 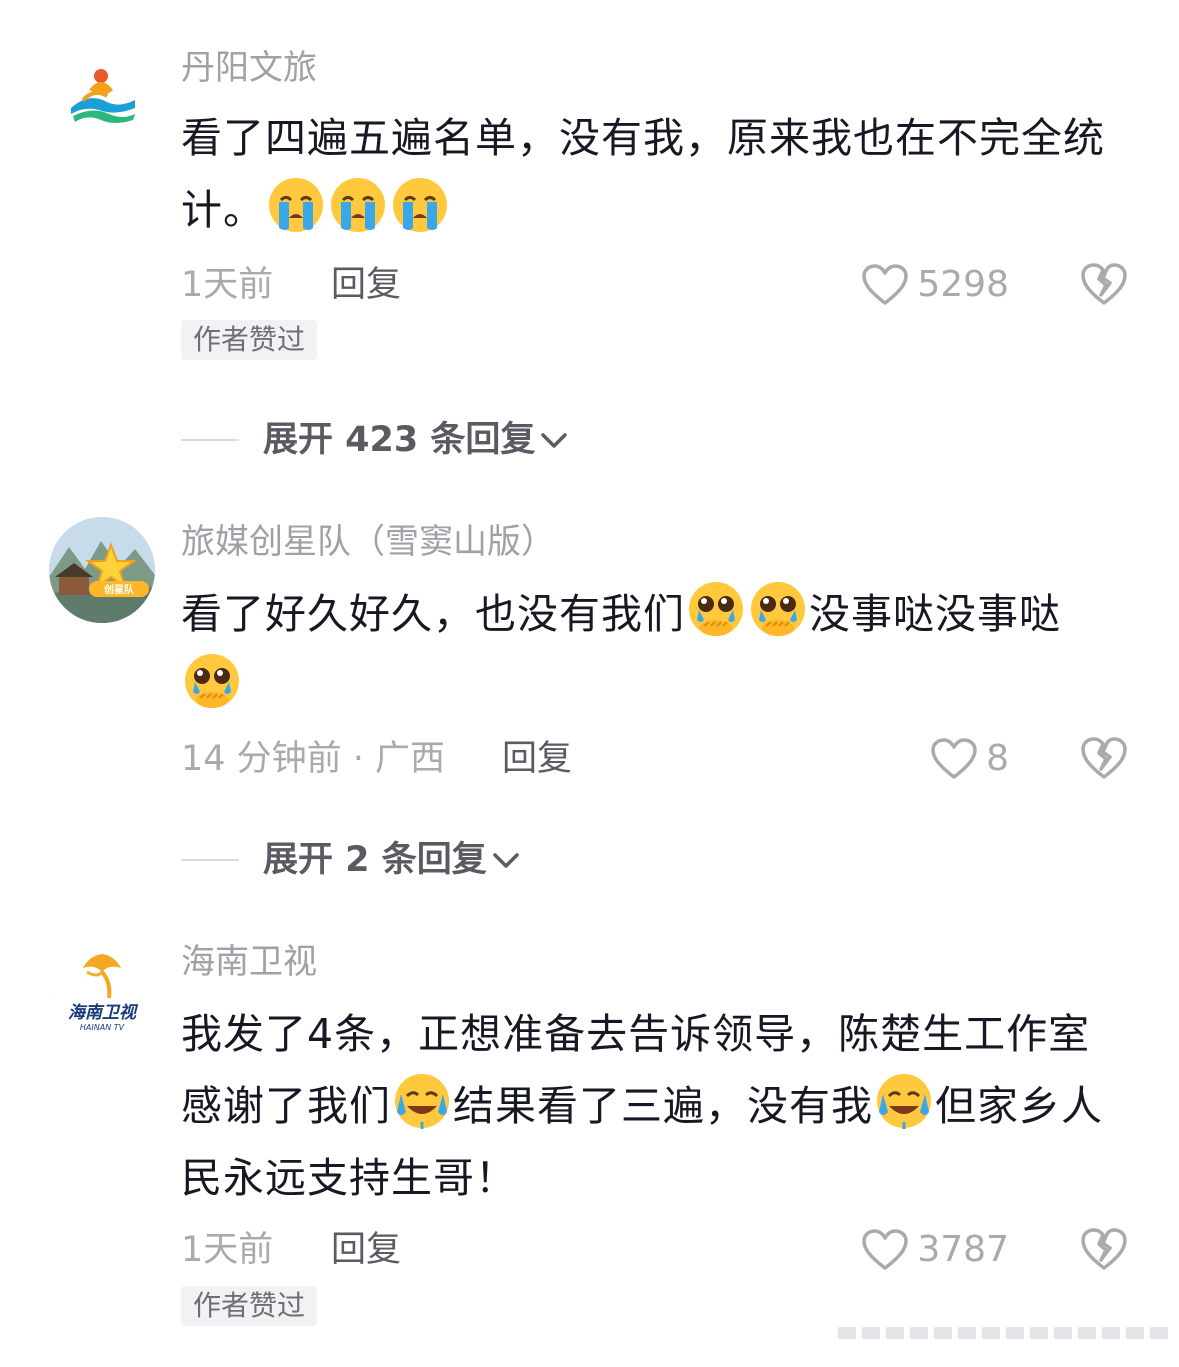 I want to click on like-count: 5298, so click(x=963, y=284).